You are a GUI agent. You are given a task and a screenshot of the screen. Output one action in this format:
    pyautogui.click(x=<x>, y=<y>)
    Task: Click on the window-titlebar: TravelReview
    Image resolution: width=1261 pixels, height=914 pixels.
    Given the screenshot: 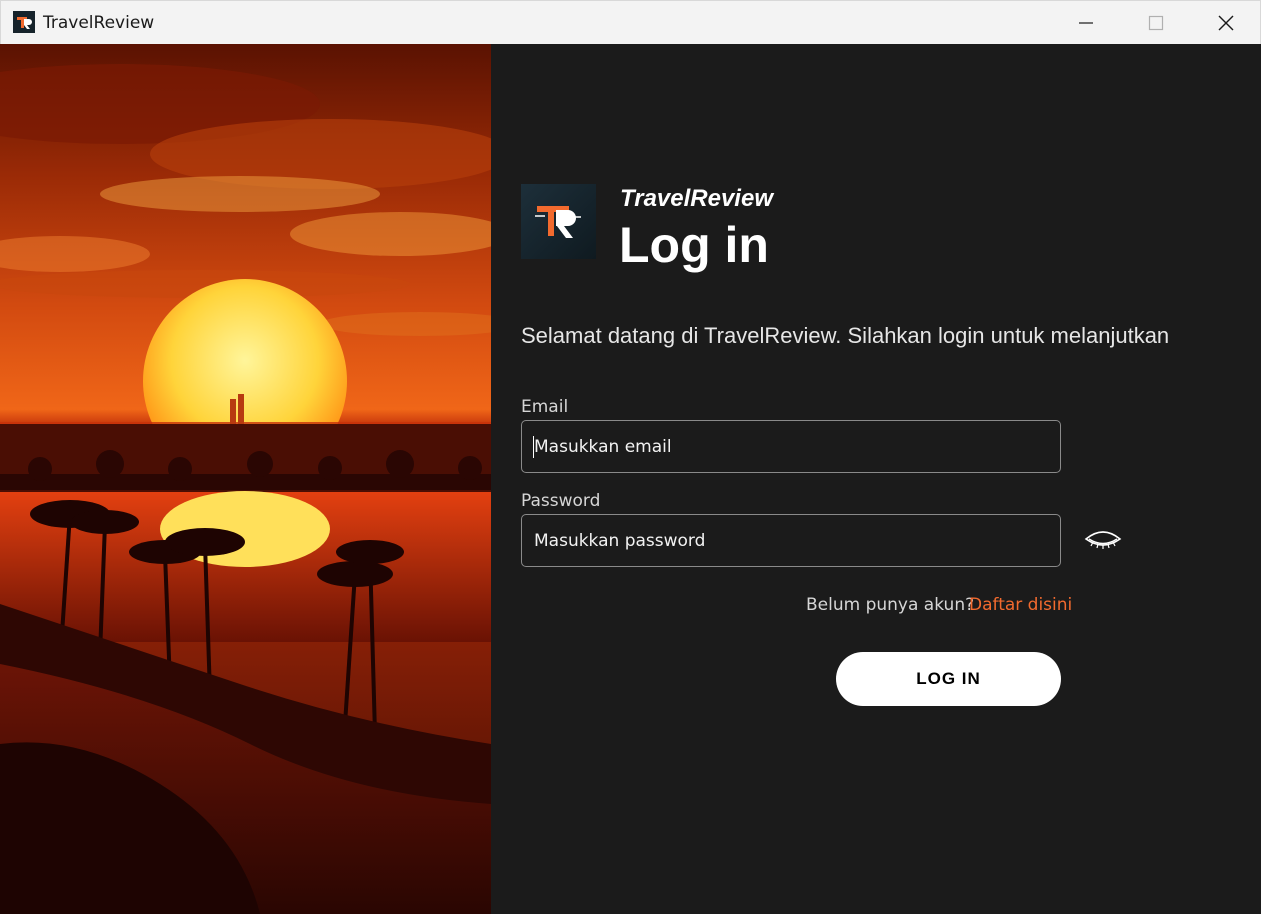 What is the action you would take?
    pyautogui.click(x=630, y=22)
    